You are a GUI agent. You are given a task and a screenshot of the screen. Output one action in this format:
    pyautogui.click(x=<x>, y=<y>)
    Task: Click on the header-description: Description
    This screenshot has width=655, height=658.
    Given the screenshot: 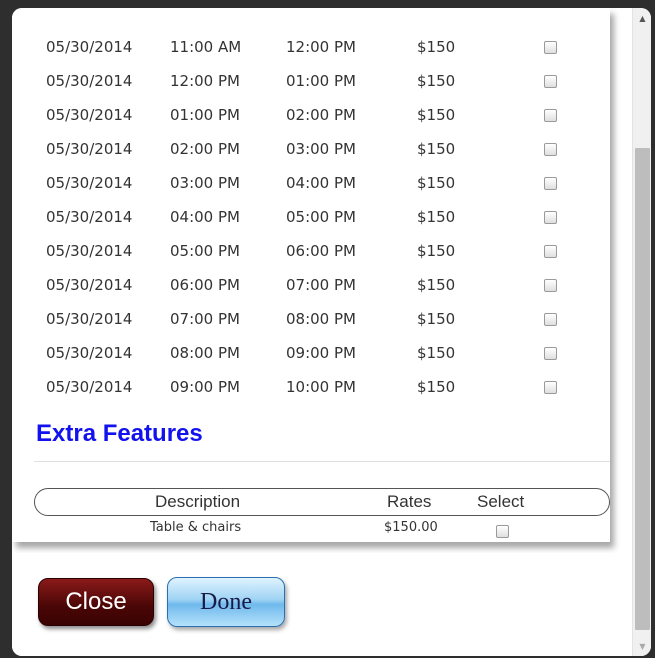 What is the action you would take?
    pyautogui.click(x=198, y=501)
    